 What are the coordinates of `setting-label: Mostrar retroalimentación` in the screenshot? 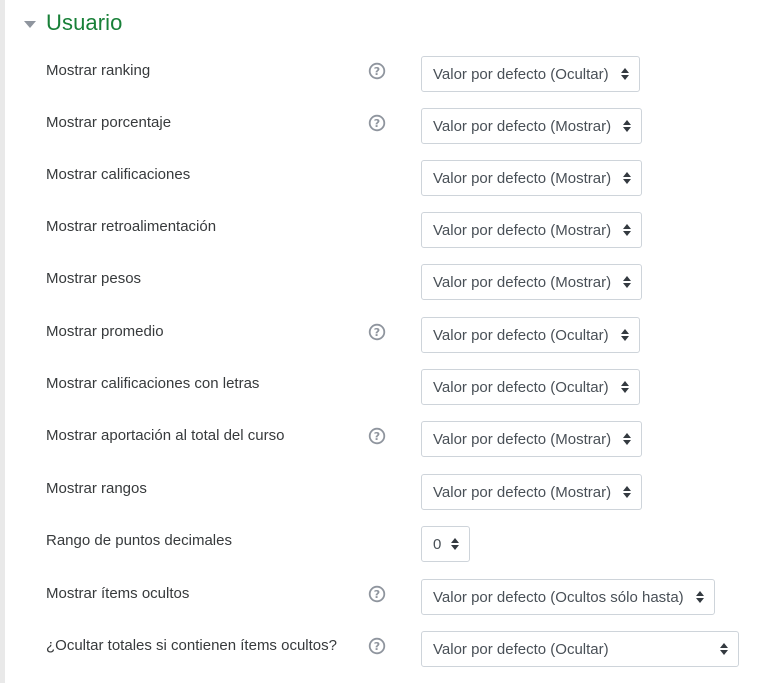 It's located at (131, 226).